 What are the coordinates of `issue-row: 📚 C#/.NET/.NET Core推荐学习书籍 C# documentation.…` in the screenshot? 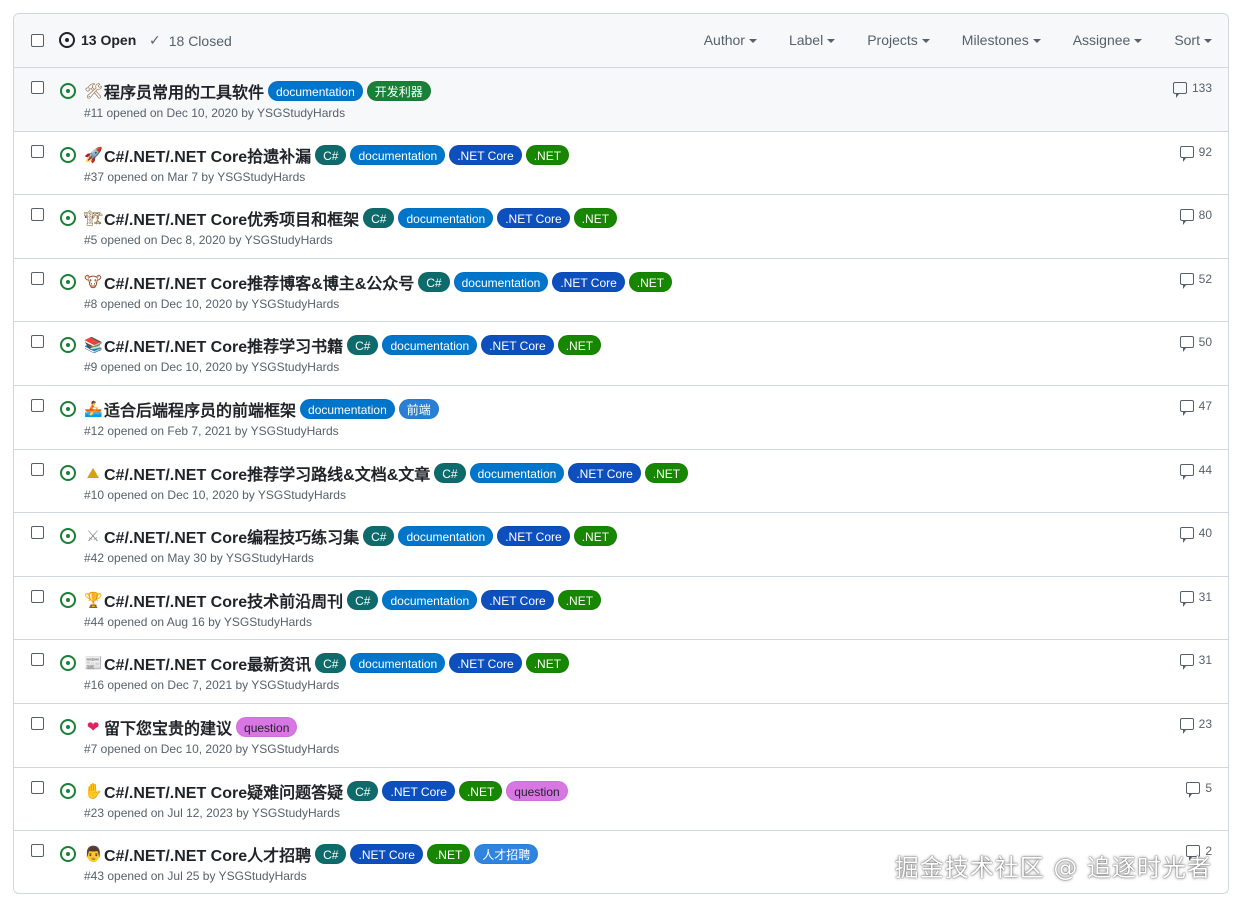 It's located at (621, 354).